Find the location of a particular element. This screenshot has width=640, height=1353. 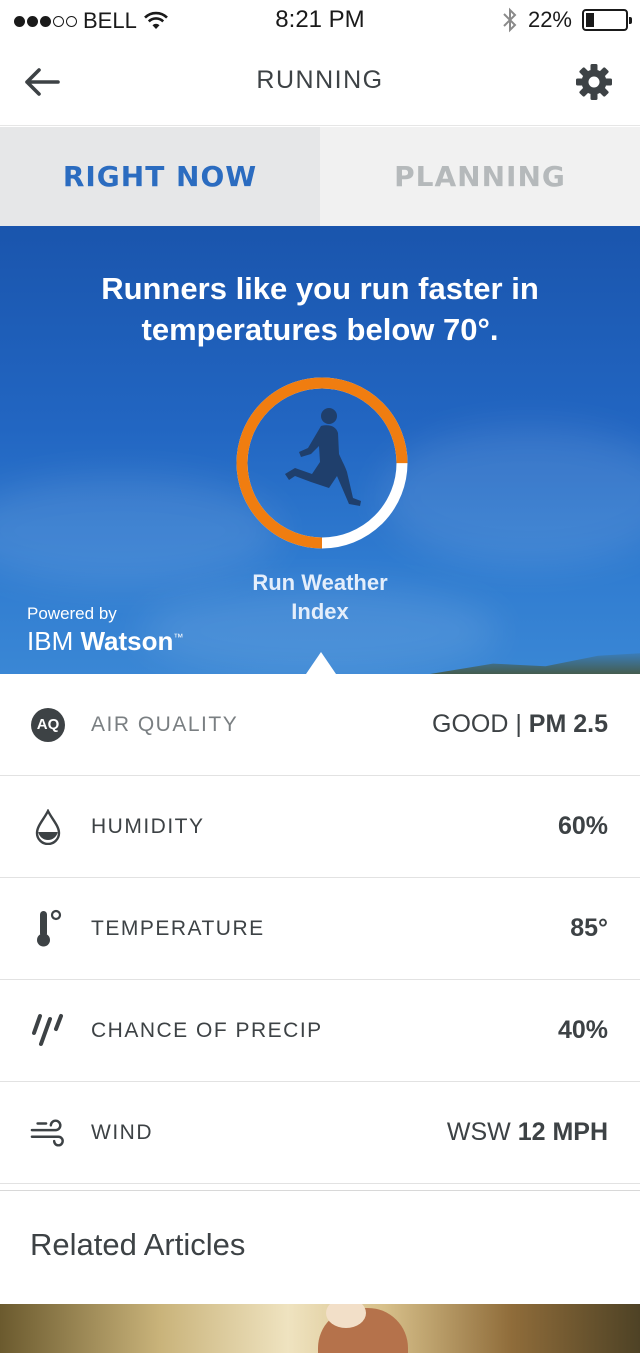

tab-right-now: RIGHT NOW is located at coordinates (160, 176).